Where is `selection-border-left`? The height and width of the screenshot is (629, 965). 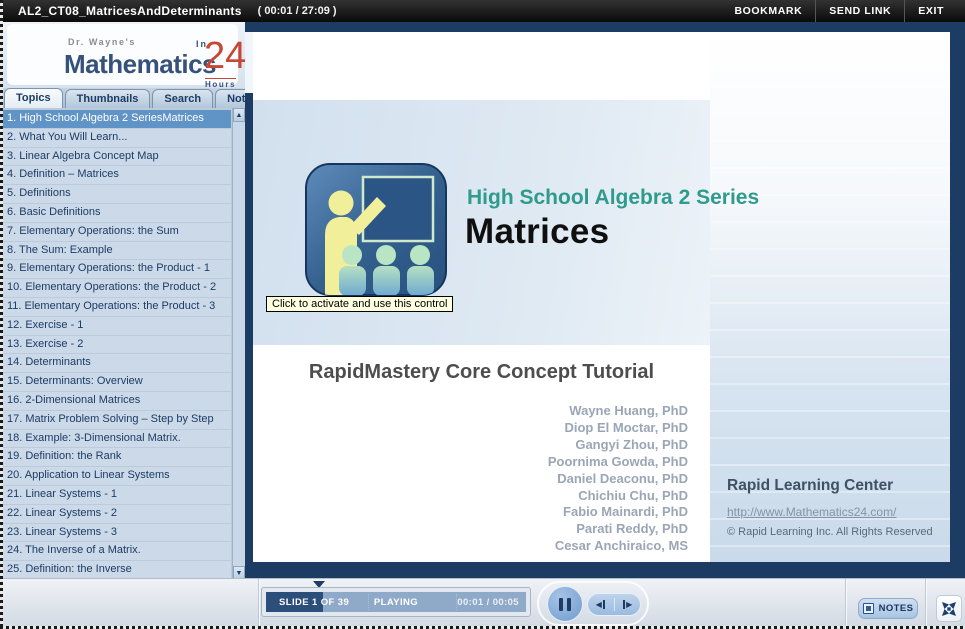
selection-border-left is located at coordinates (1, 314).